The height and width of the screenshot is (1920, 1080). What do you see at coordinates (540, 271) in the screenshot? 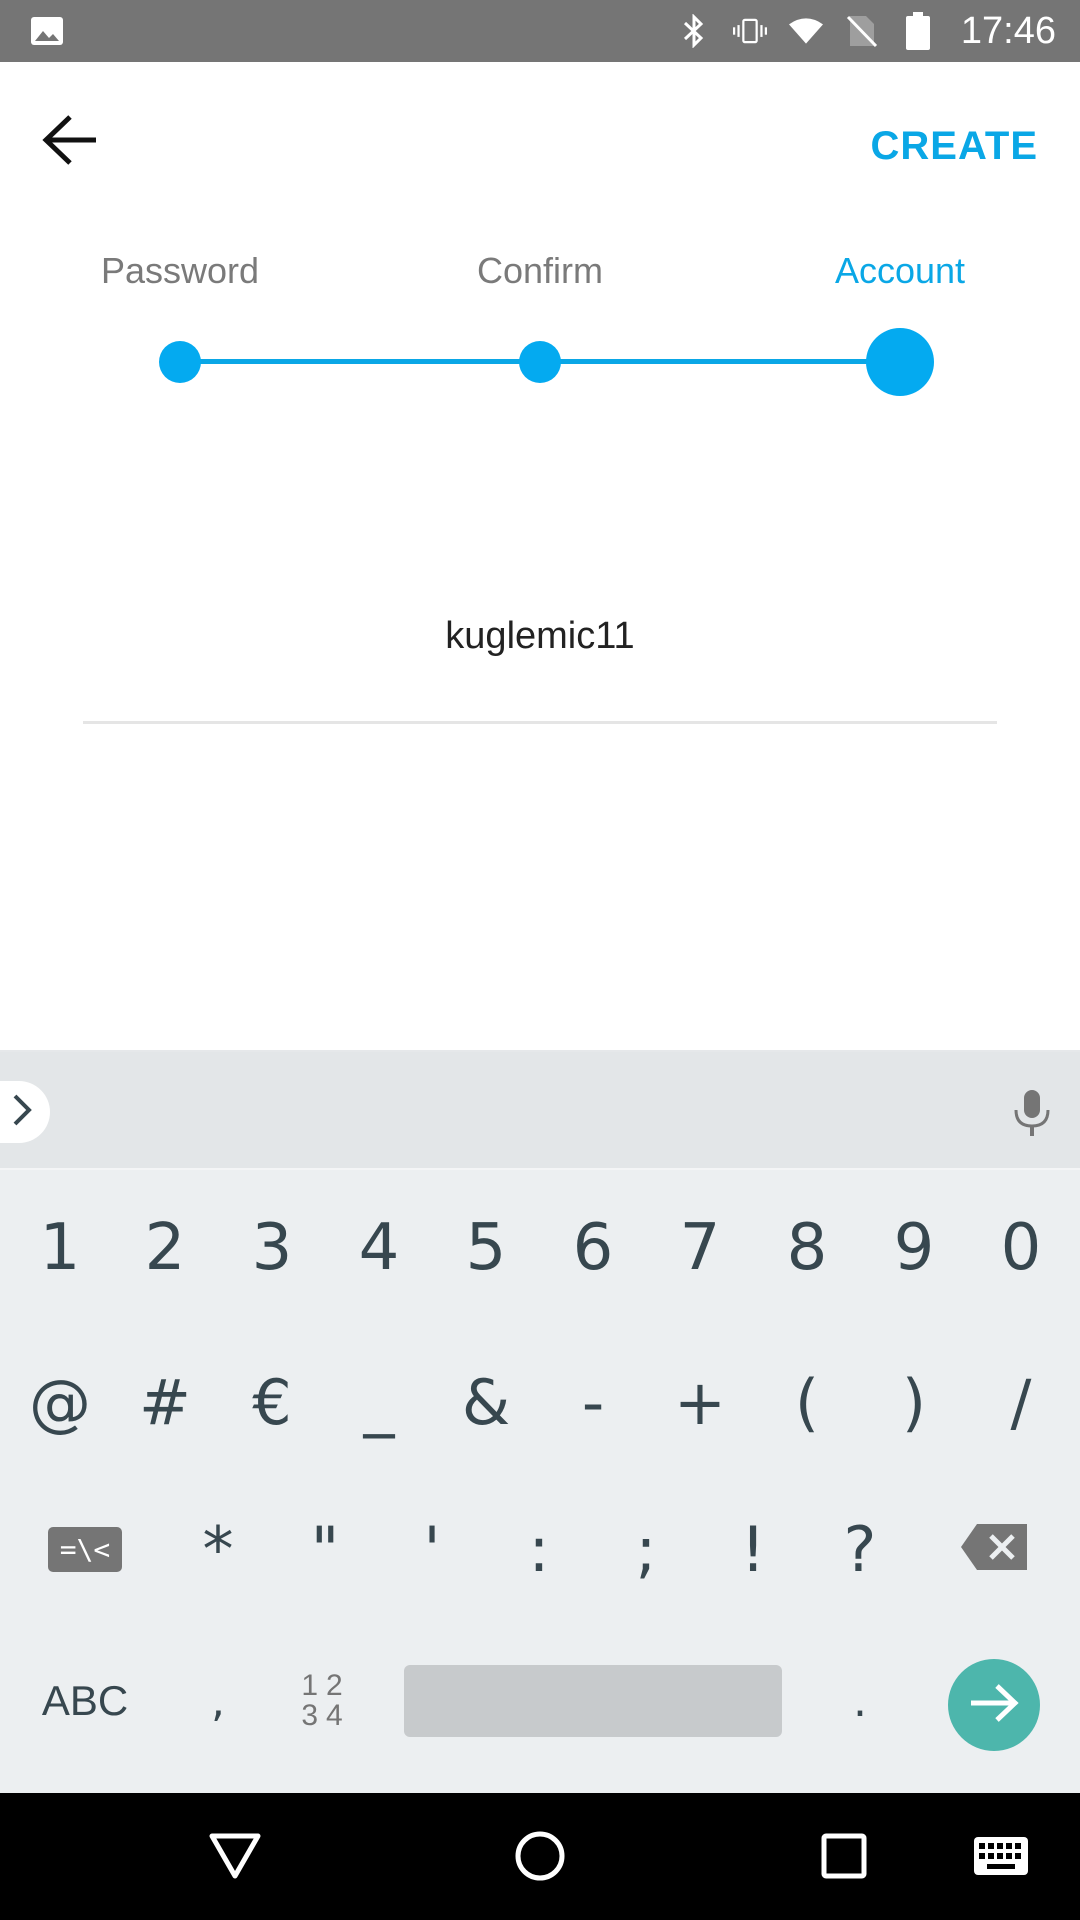
I see `step-label-confirm: Confirm` at bounding box center [540, 271].